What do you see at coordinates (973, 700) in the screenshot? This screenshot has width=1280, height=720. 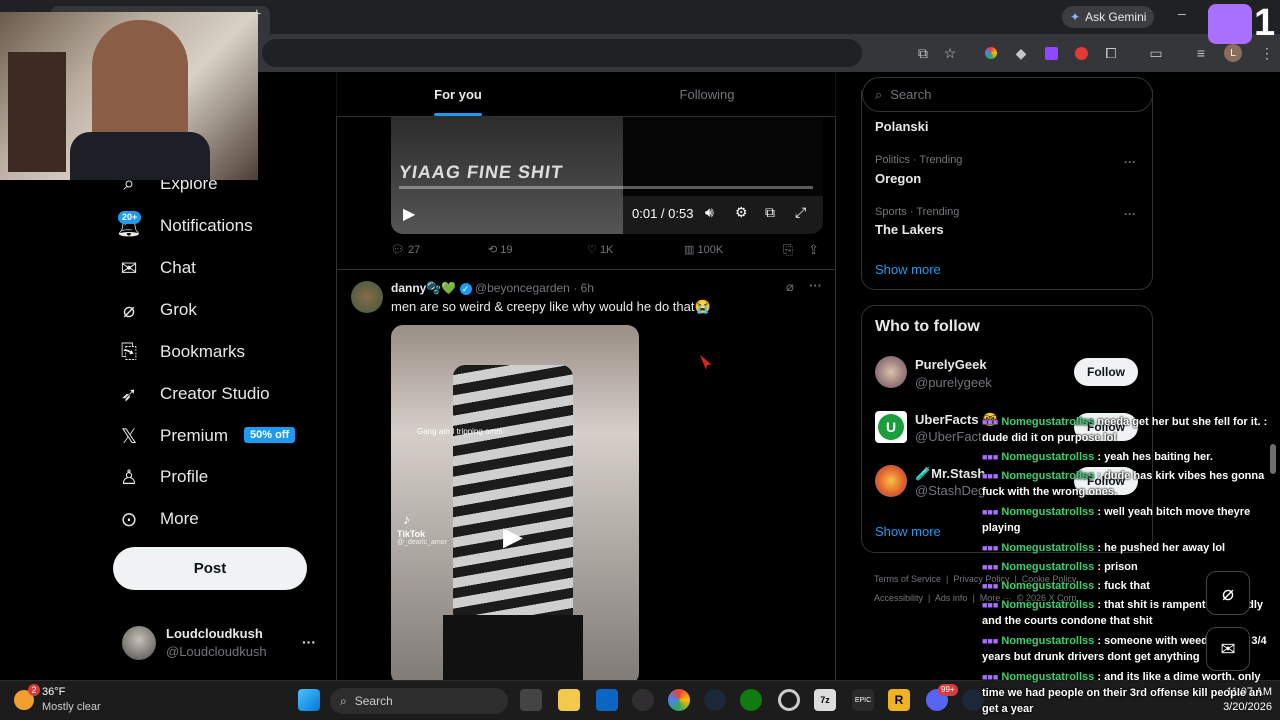 I see `steam-tray-icon` at bounding box center [973, 700].